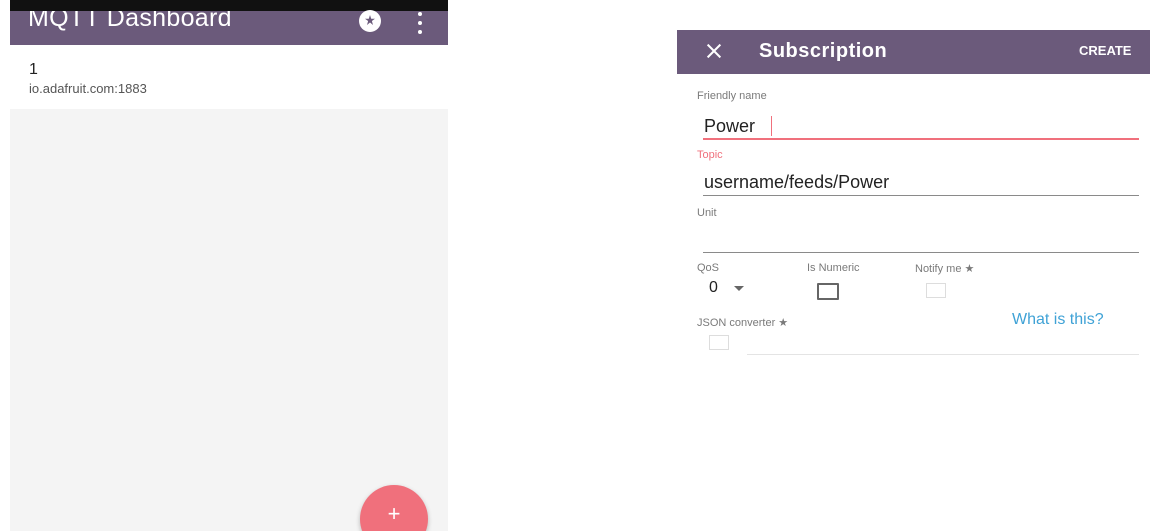 The image size is (1157, 531). I want to click on page-title: Subscription, so click(823, 51).